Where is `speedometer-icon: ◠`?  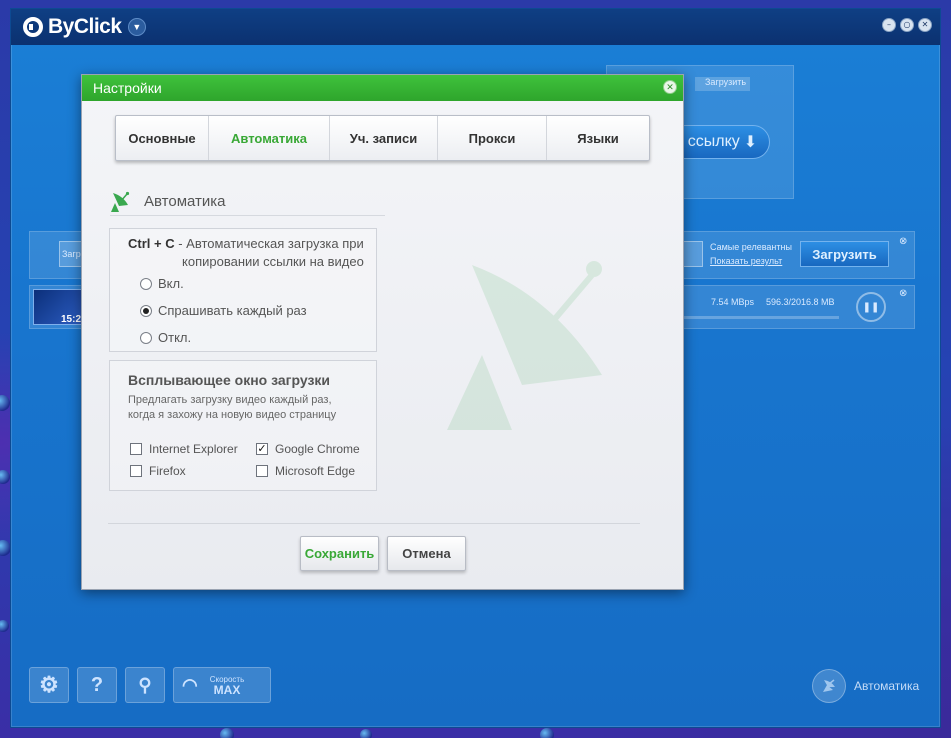
speedometer-icon: ◠ is located at coordinates (190, 684).